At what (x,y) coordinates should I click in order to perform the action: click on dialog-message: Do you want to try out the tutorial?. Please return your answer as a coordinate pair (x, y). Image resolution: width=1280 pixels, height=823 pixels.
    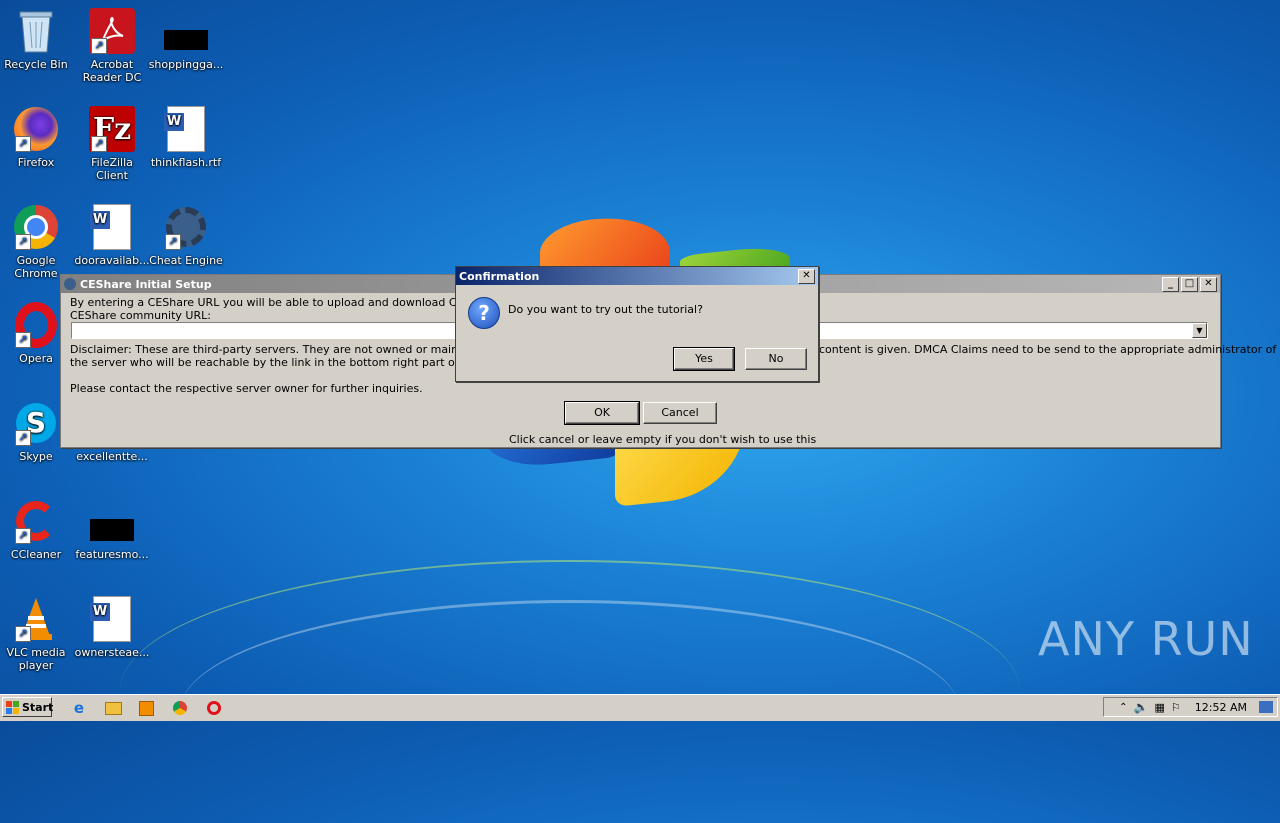
    Looking at the image, I should click on (605, 309).